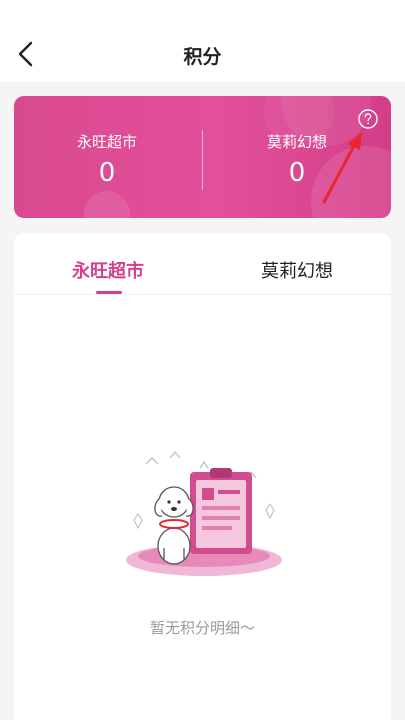 This screenshot has width=405, height=720. I want to click on page-title: 积分, so click(202, 57).